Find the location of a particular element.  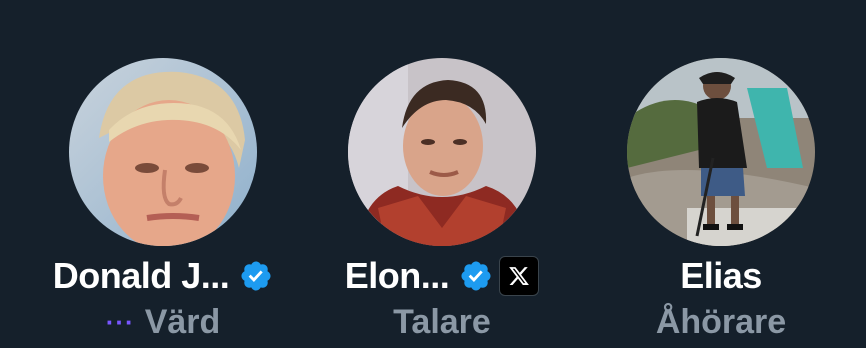

role-row: Talare is located at coordinates (442, 322).